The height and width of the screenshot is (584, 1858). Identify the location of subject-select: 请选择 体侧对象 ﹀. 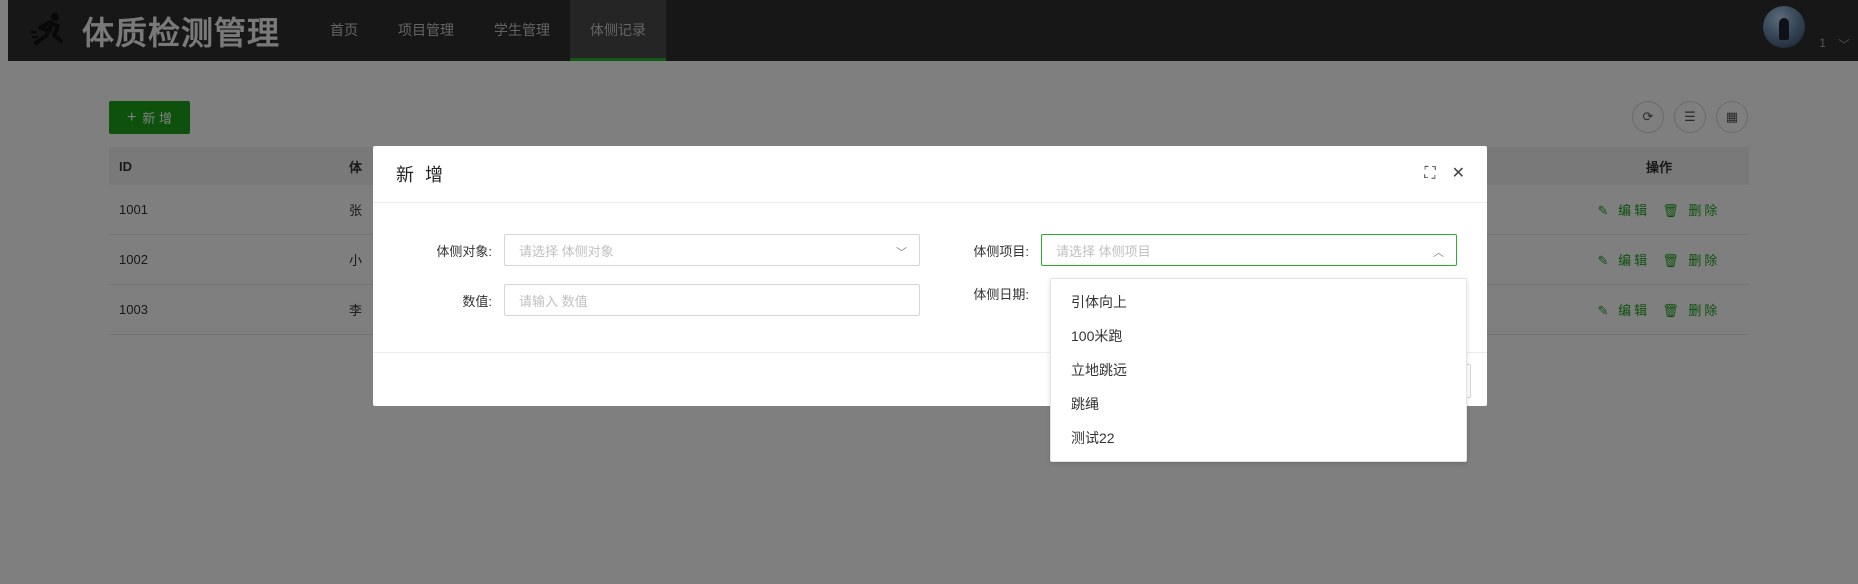
(712, 250).